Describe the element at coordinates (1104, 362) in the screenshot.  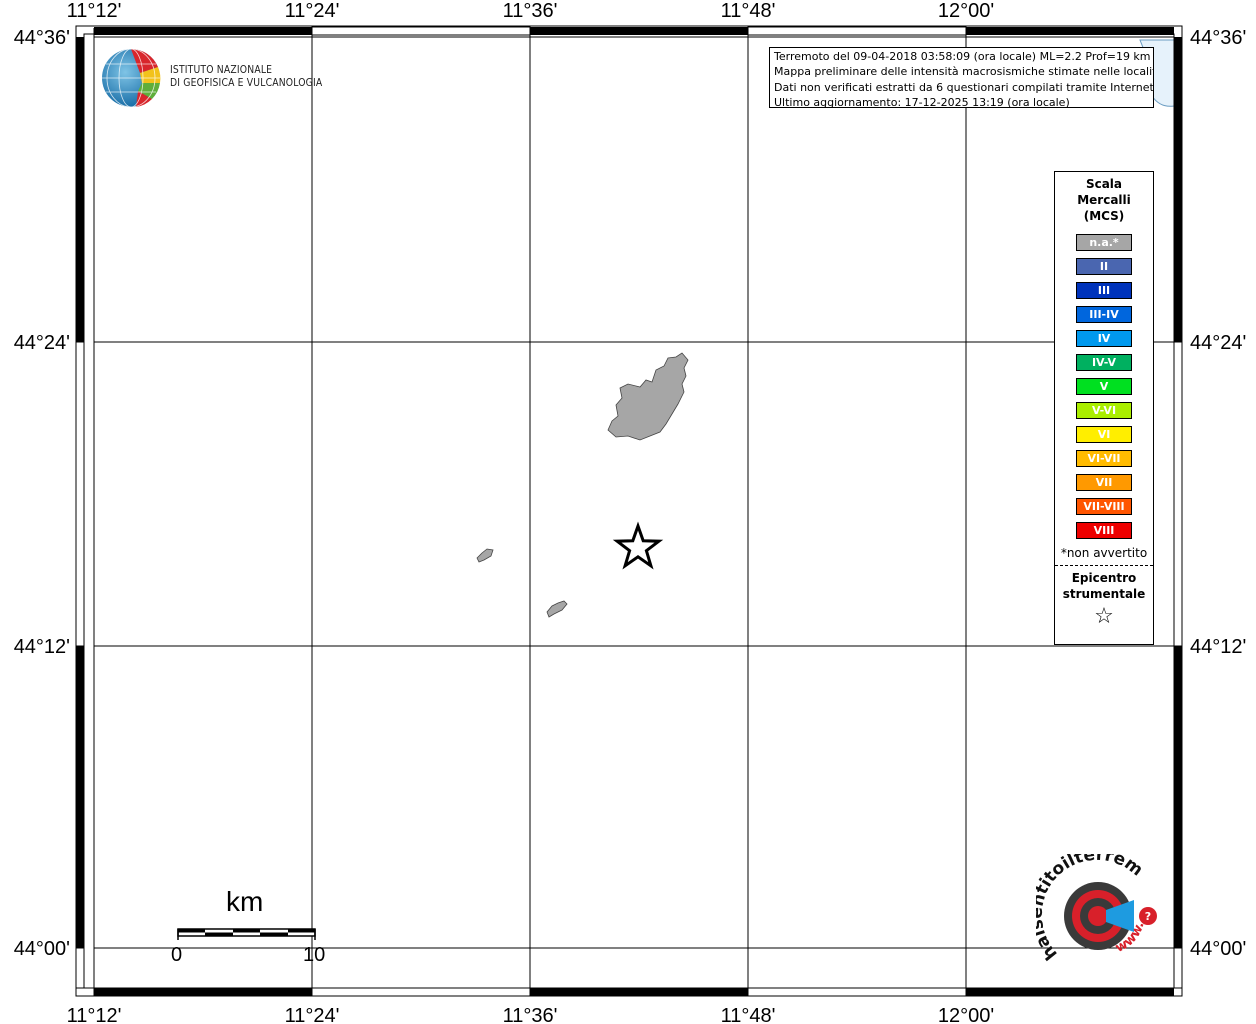
I see `legend-item: IV-V` at that location.